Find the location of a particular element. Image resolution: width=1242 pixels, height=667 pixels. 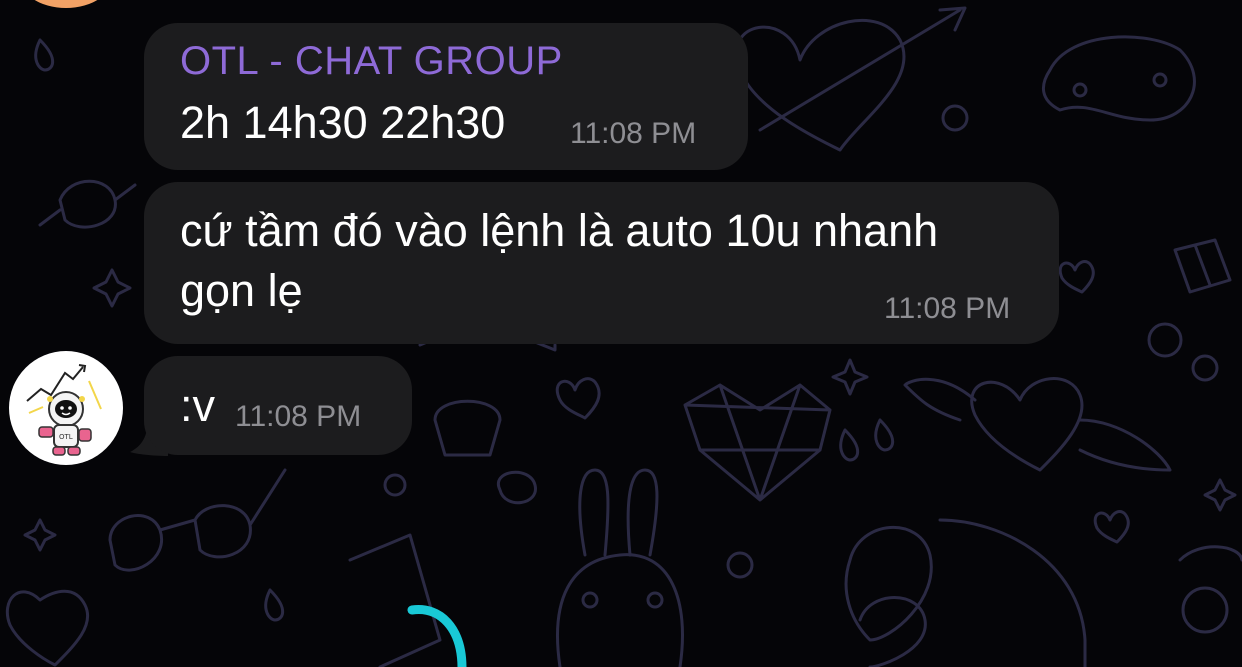

message-text: :v is located at coordinates (198, 405).